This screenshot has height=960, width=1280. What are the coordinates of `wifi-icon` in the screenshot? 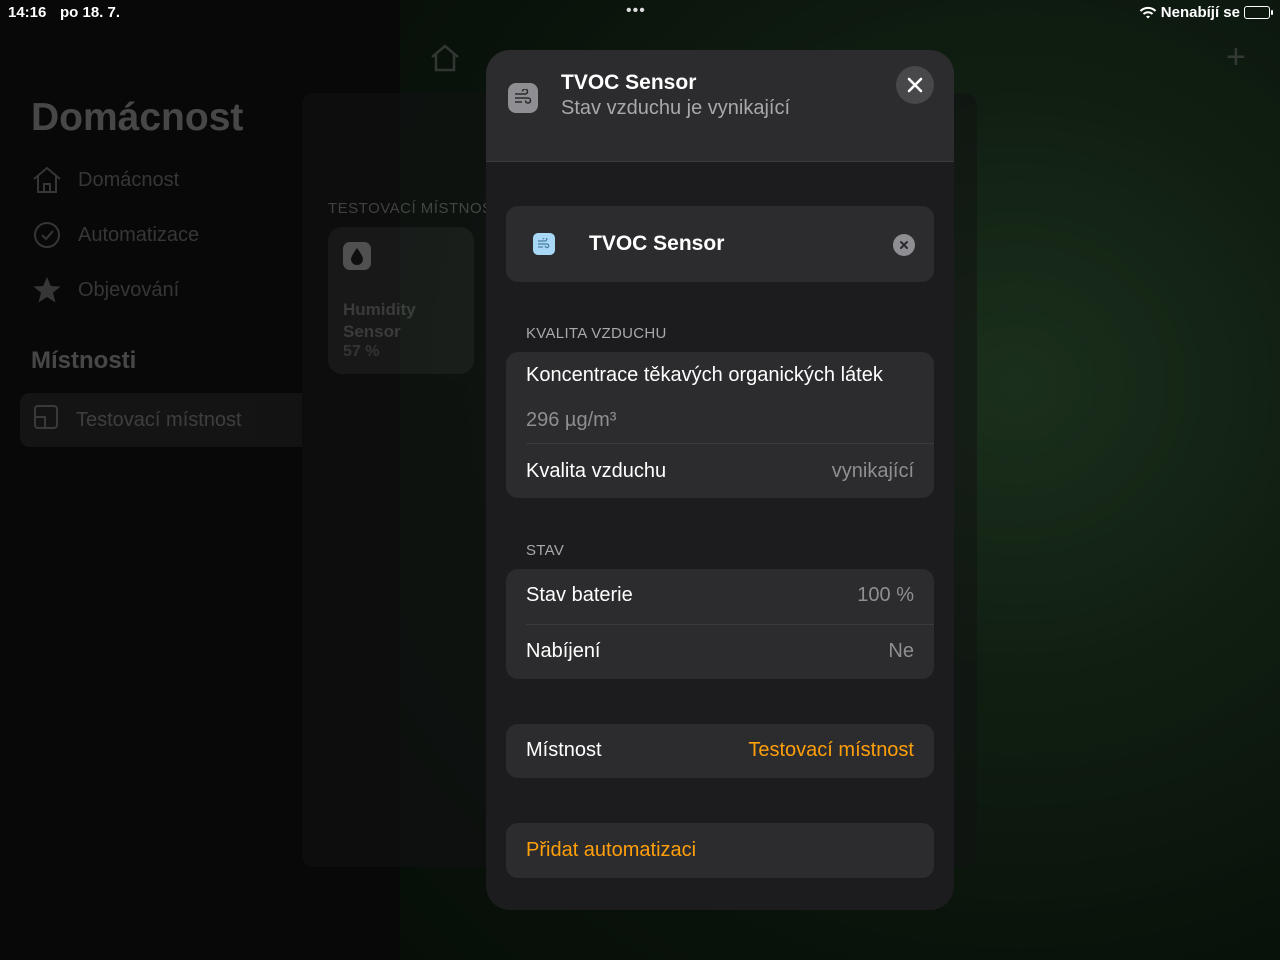 It's located at (1148, 12).